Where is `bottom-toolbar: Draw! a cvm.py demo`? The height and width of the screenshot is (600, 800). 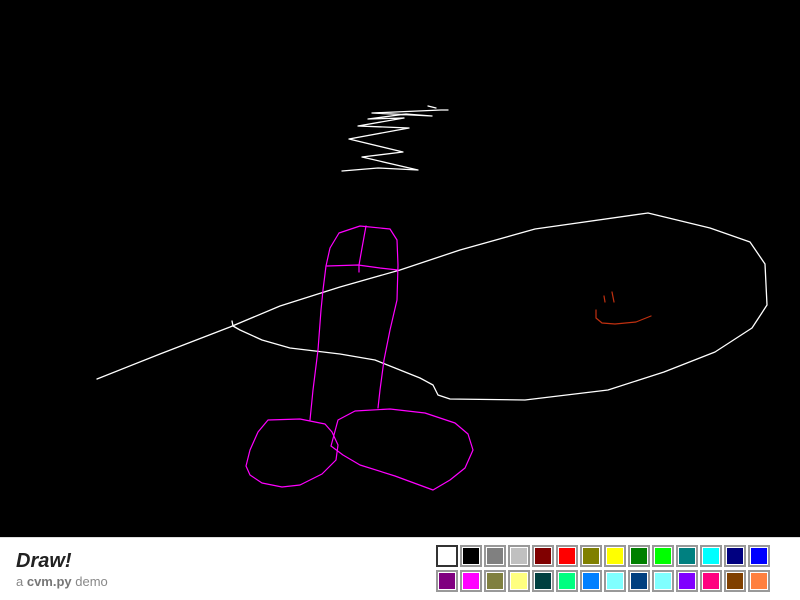
bottom-toolbar: Draw! a cvm.py demo is located at coordinates (400, 568).